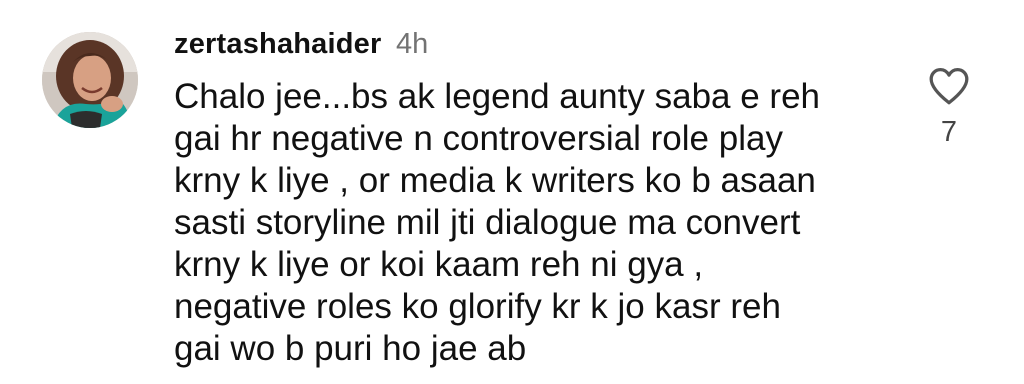  I want to click on comment-meta: zertashahaider 4h, so click(534, 44).